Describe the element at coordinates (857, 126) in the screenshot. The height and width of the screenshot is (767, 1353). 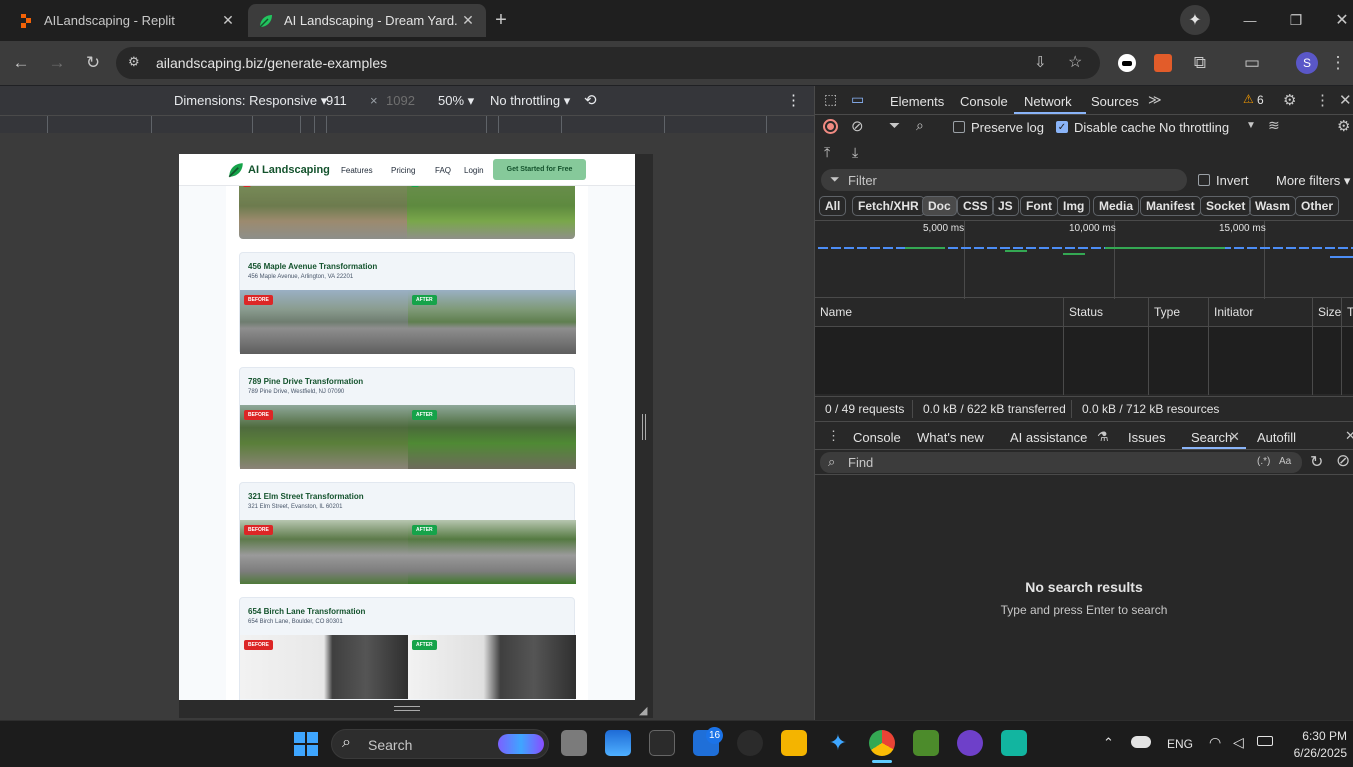
I see `clear-icon: ⊘` at that location.